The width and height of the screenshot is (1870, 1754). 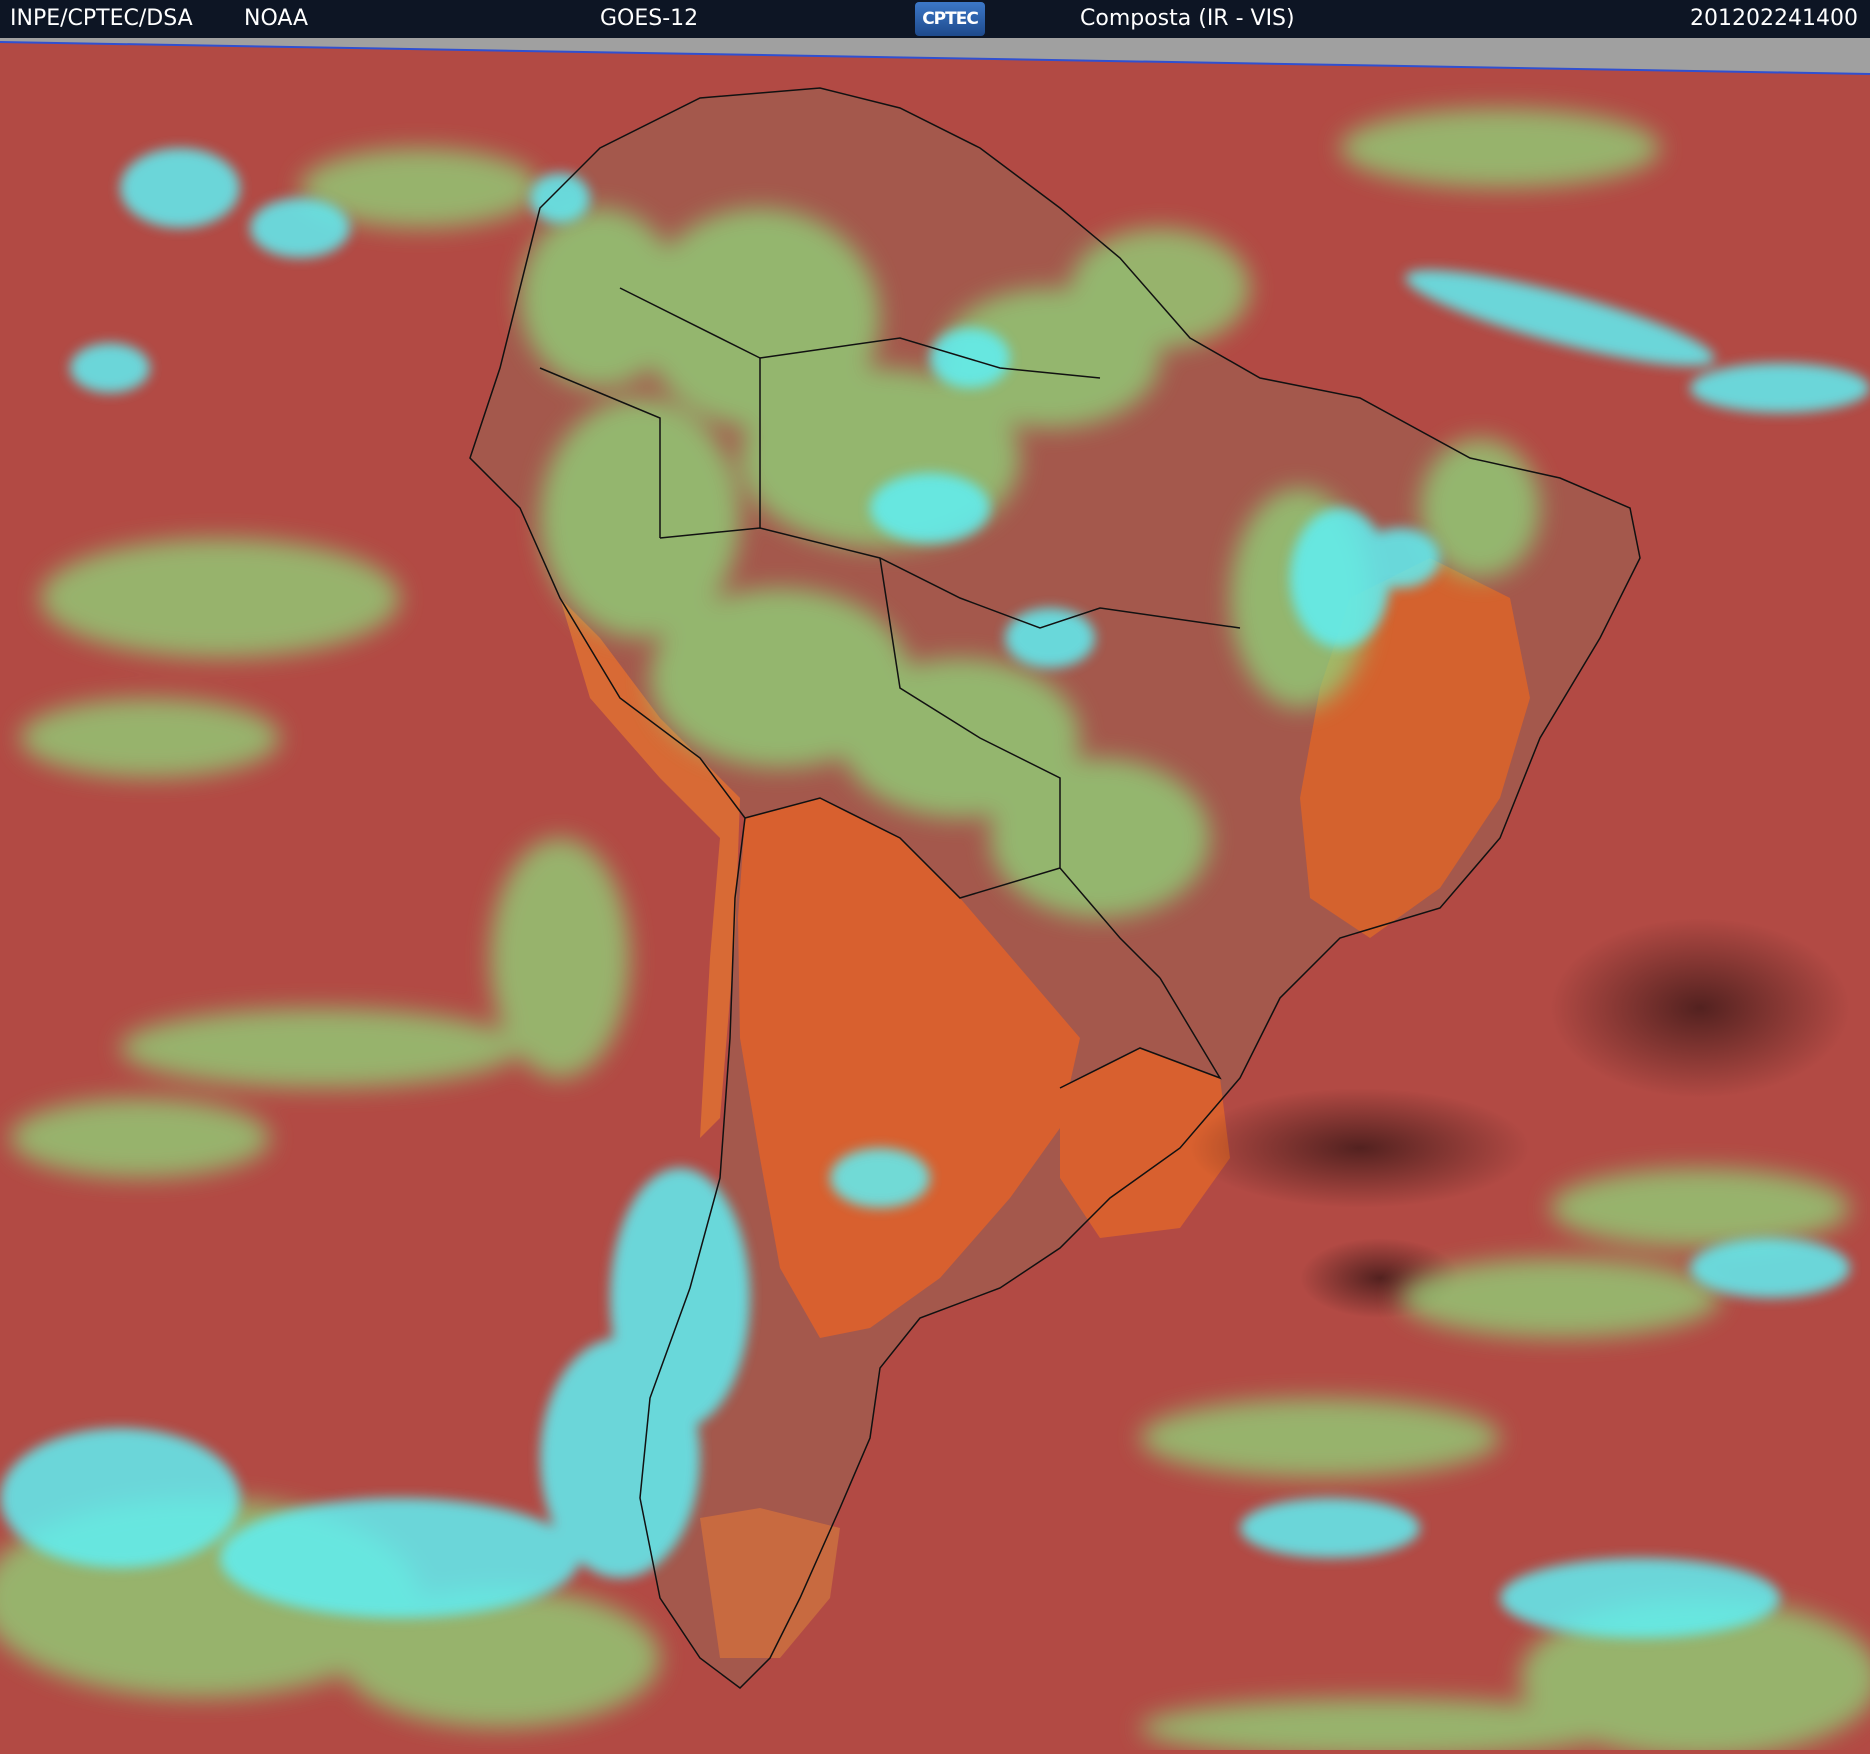 I want to click on cptec-logo: CPTEC, so click(x=950, y=19).